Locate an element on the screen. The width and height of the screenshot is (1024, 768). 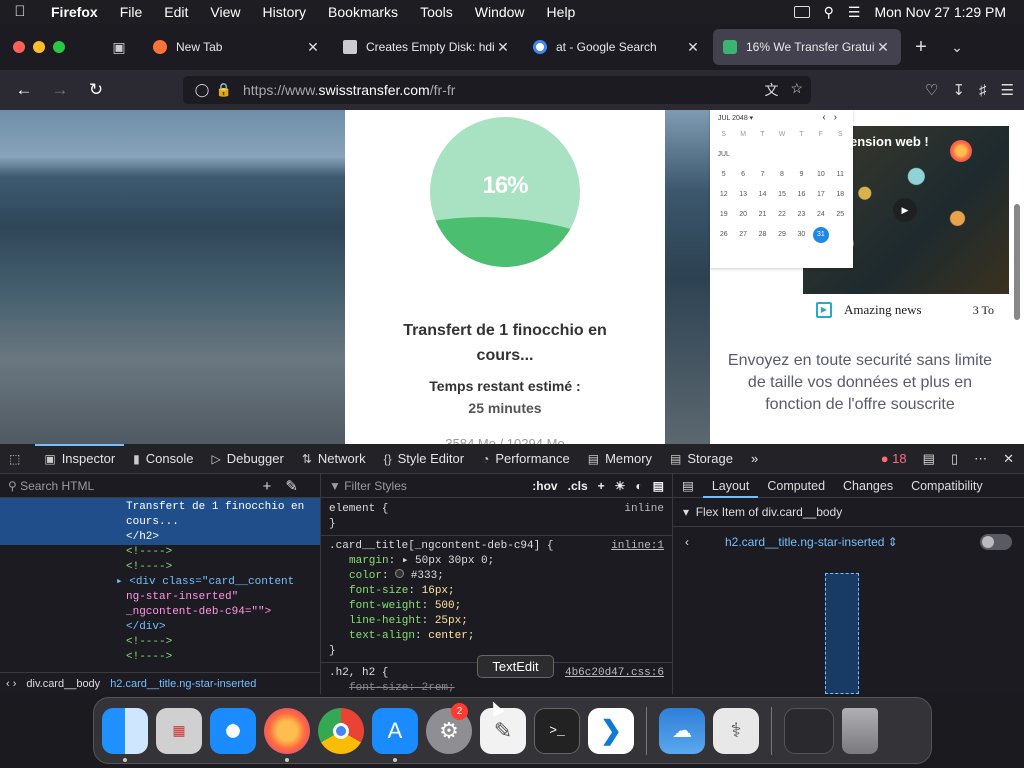
menu-help: Help is located at coordinates (561, 12).